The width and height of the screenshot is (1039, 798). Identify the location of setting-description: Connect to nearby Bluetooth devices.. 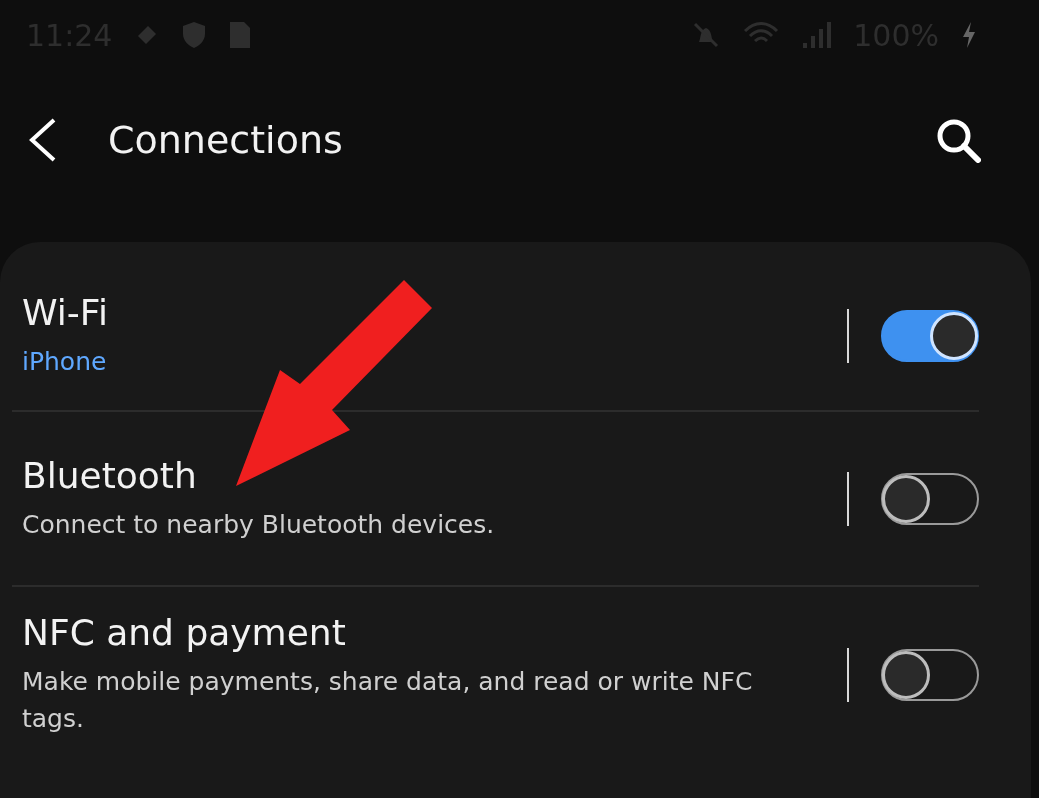
(259, 524).